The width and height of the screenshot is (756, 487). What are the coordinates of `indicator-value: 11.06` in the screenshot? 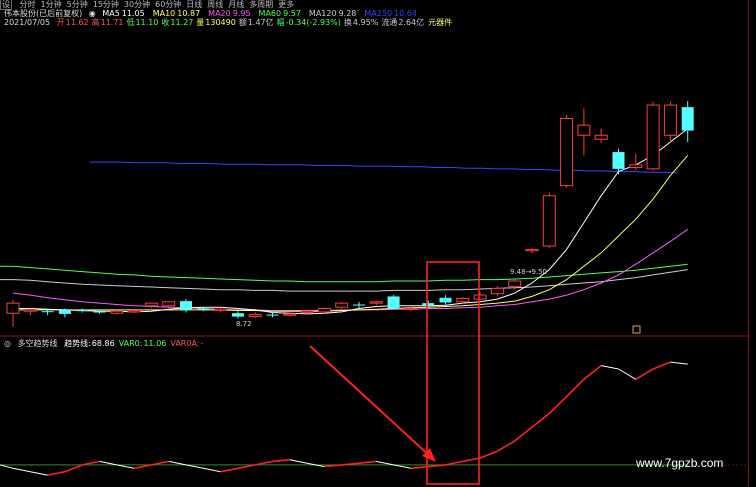 It's located at (155, 343).